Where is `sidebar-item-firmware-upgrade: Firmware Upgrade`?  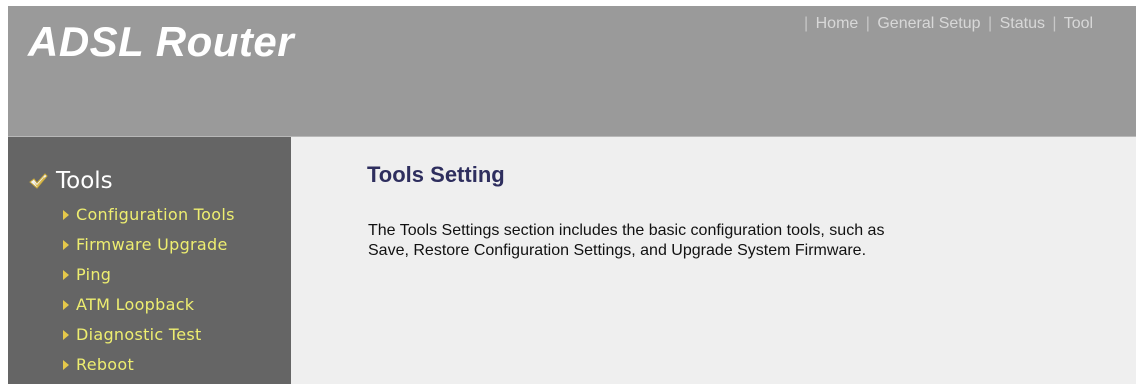 sidebar-item-firmware-upgrade: Firmware Upgrade is located at coordinates (149, 245).